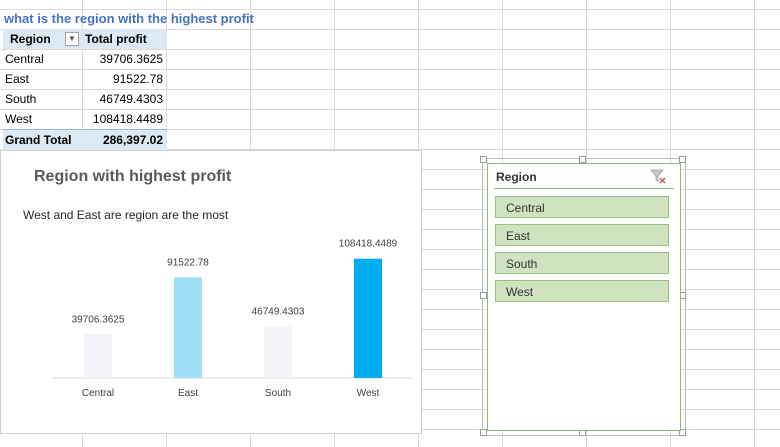  What do you see at coordinates (582, 263) in the screenshot?
I see `slicer-item-south: South` at bounding box center [582, 263].